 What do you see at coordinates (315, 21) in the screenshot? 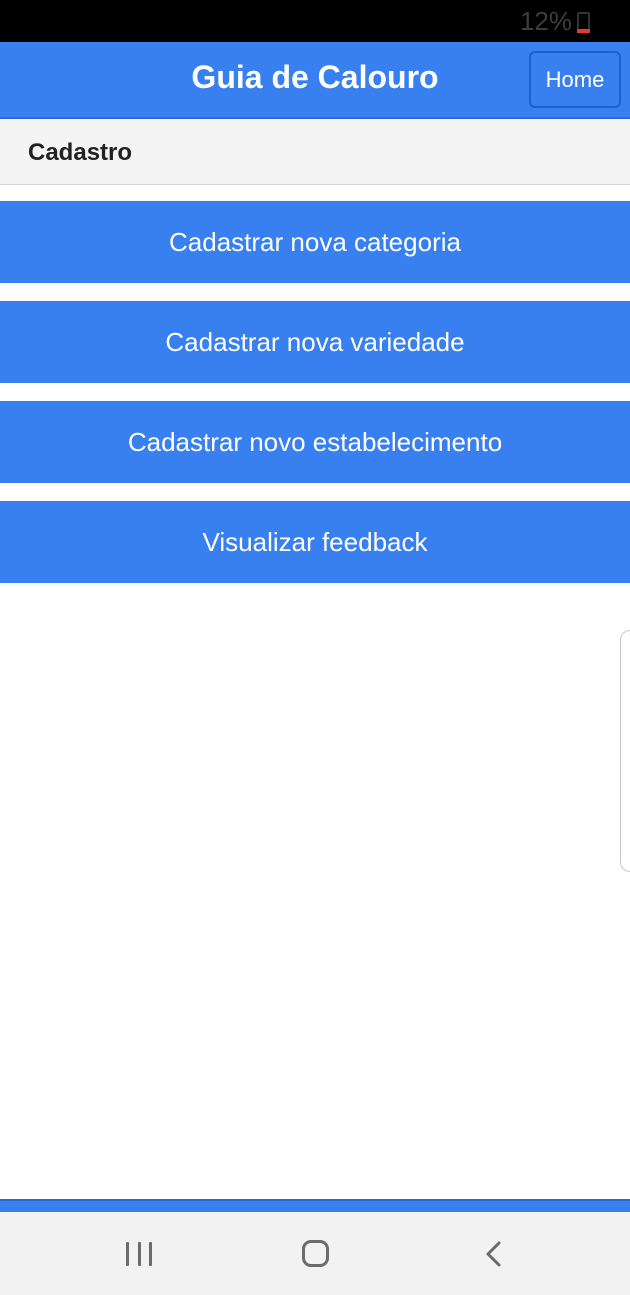
I see `status-bar: 12%` at bounding box center [315, 21].